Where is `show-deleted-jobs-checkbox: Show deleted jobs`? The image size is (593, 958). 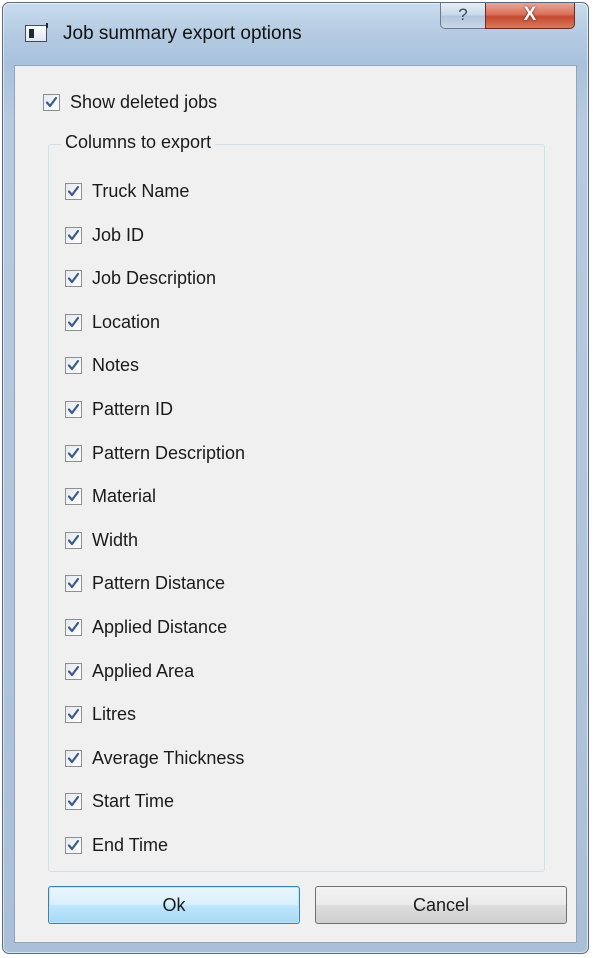 show-deleted-jobs-checkbox: Show deleted jobs is located at coordinates (130, 102).